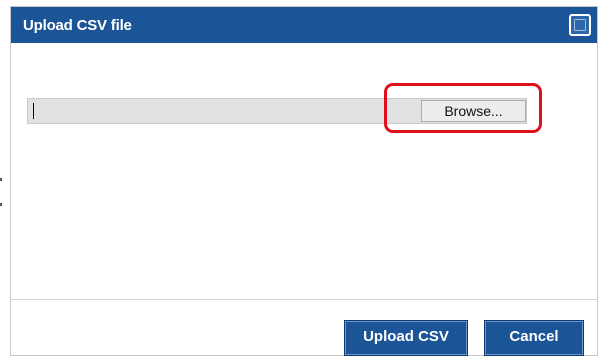 This screenshot has height=362, width=602. Describe the element at coordinates (304, 299) in the screenshot. I see `footer-divider` at that location.